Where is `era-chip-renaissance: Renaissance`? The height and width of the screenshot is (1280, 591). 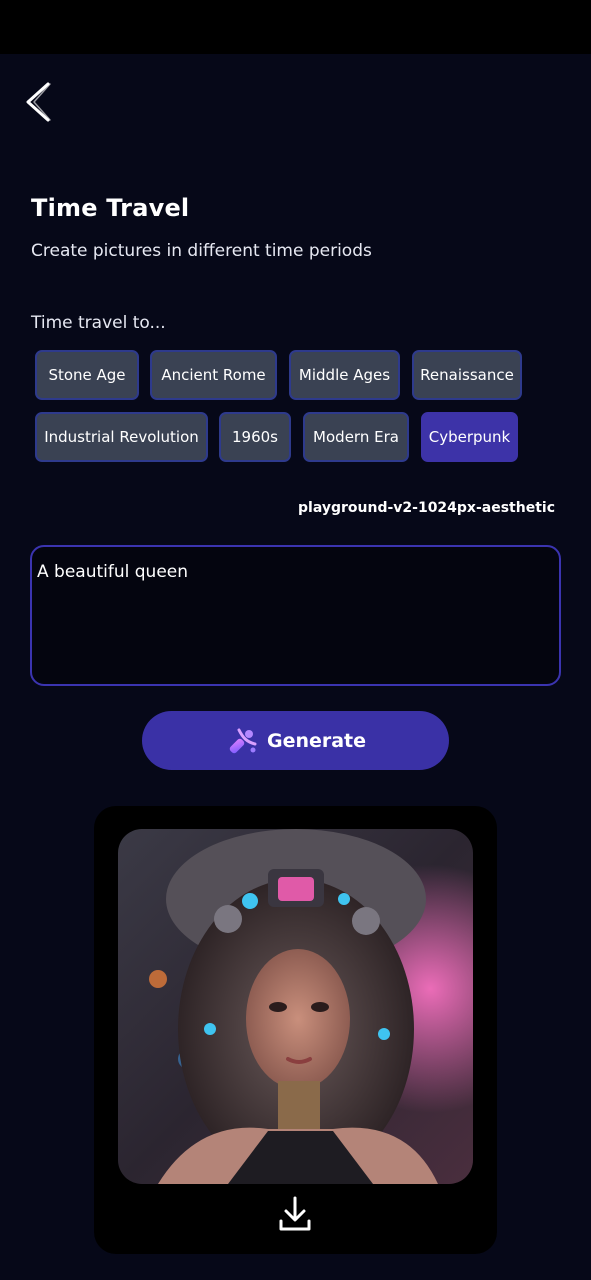 era-chip-renaissance: Renaissance is located at coordinates (467, 375).